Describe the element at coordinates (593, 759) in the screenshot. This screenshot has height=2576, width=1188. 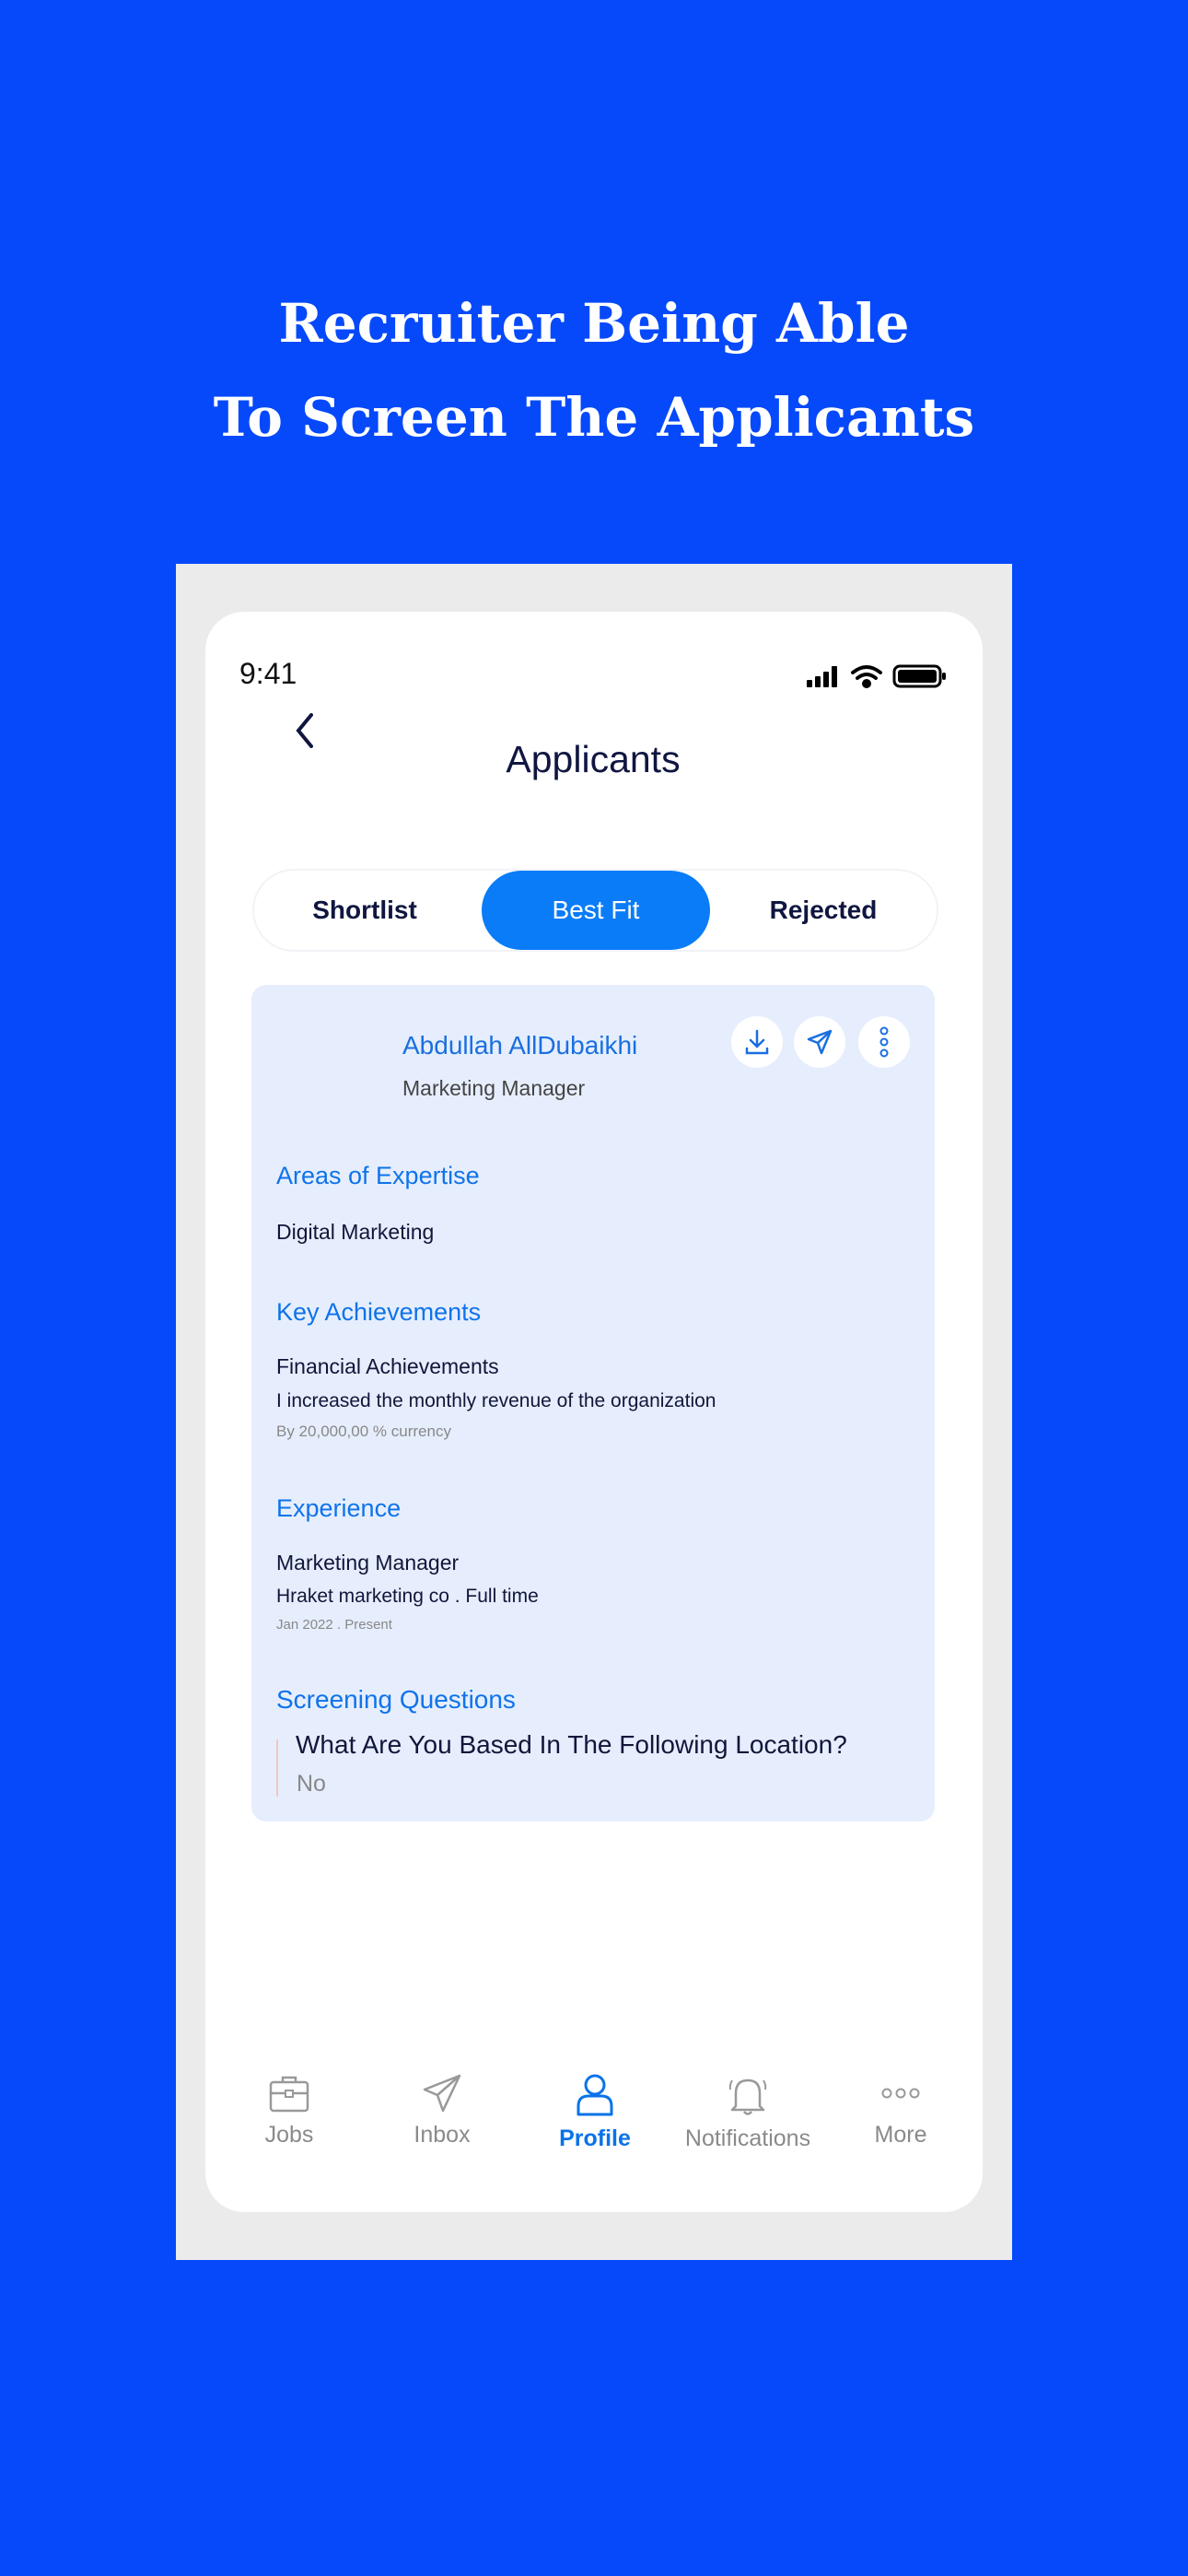
I see `page-title: Applicants` at that location.